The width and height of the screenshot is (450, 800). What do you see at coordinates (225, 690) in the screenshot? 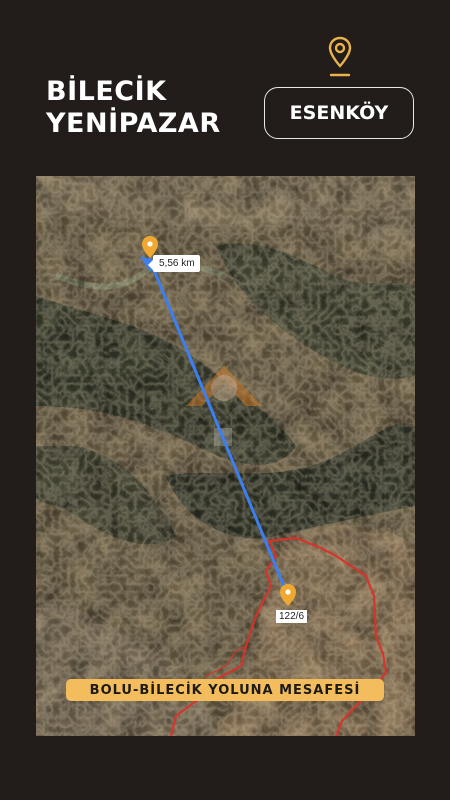
I see `distance-banner: BOLU-BİLECİK YOLUNA MESAFESİ` at bounding box center [225, 690].